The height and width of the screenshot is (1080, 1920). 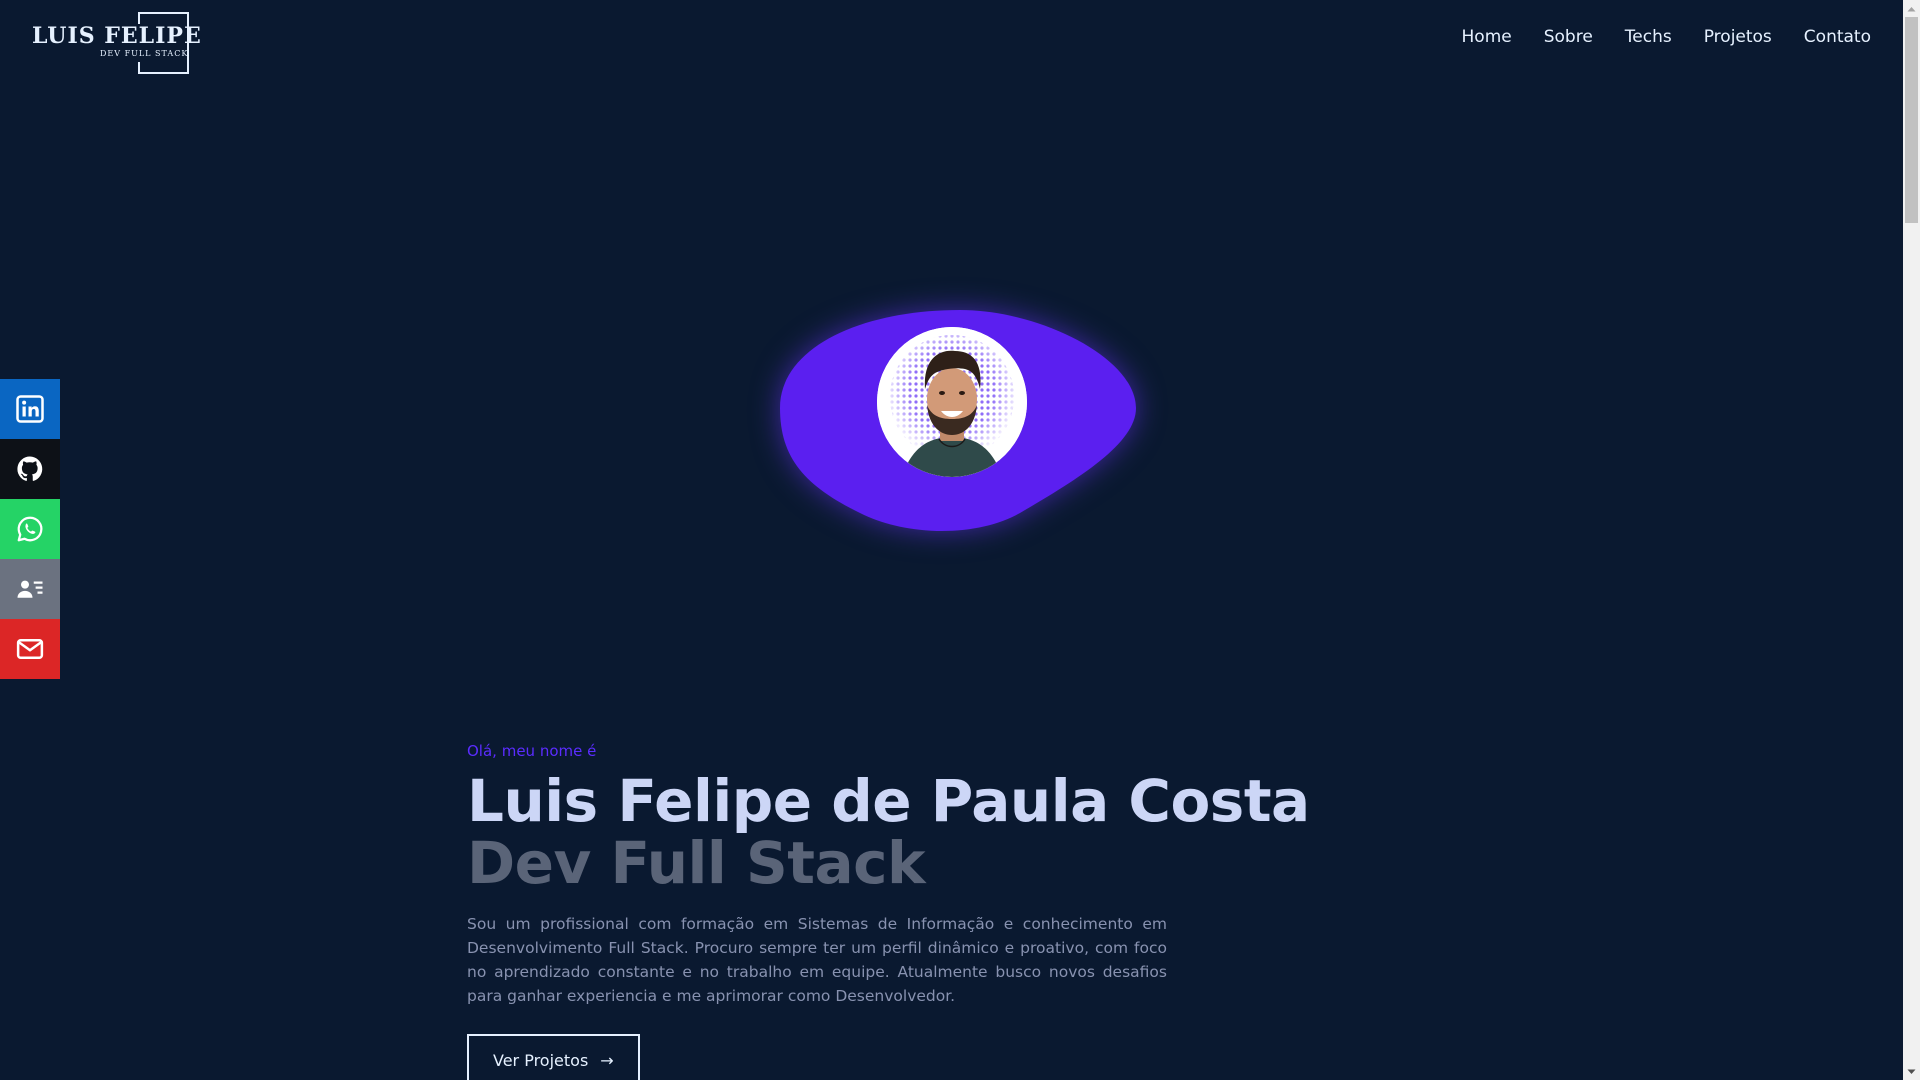 I want to click on scrollbar, so click(x=1911, y=540).